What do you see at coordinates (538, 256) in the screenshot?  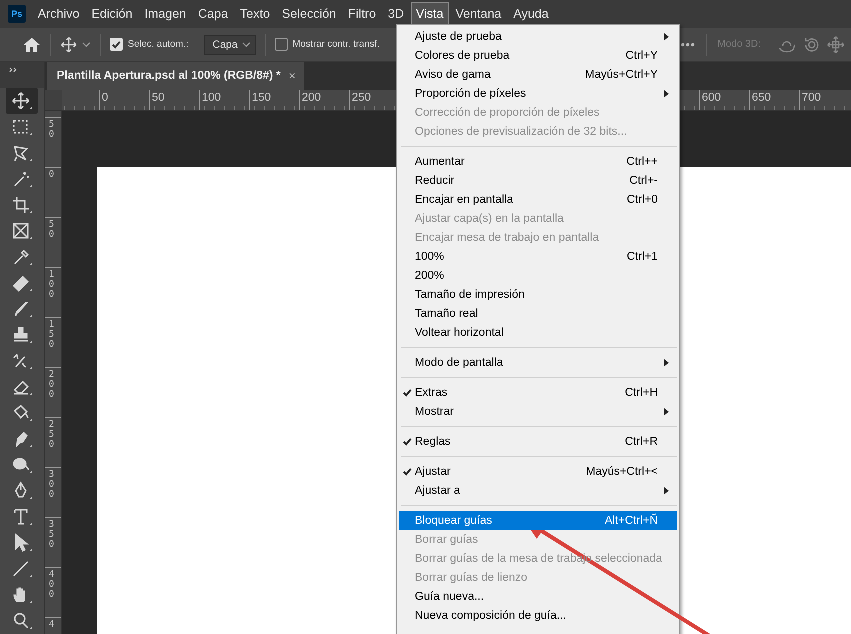 I see `menu-item: 100% Ctrl+1` at bounding box center [538, 256].